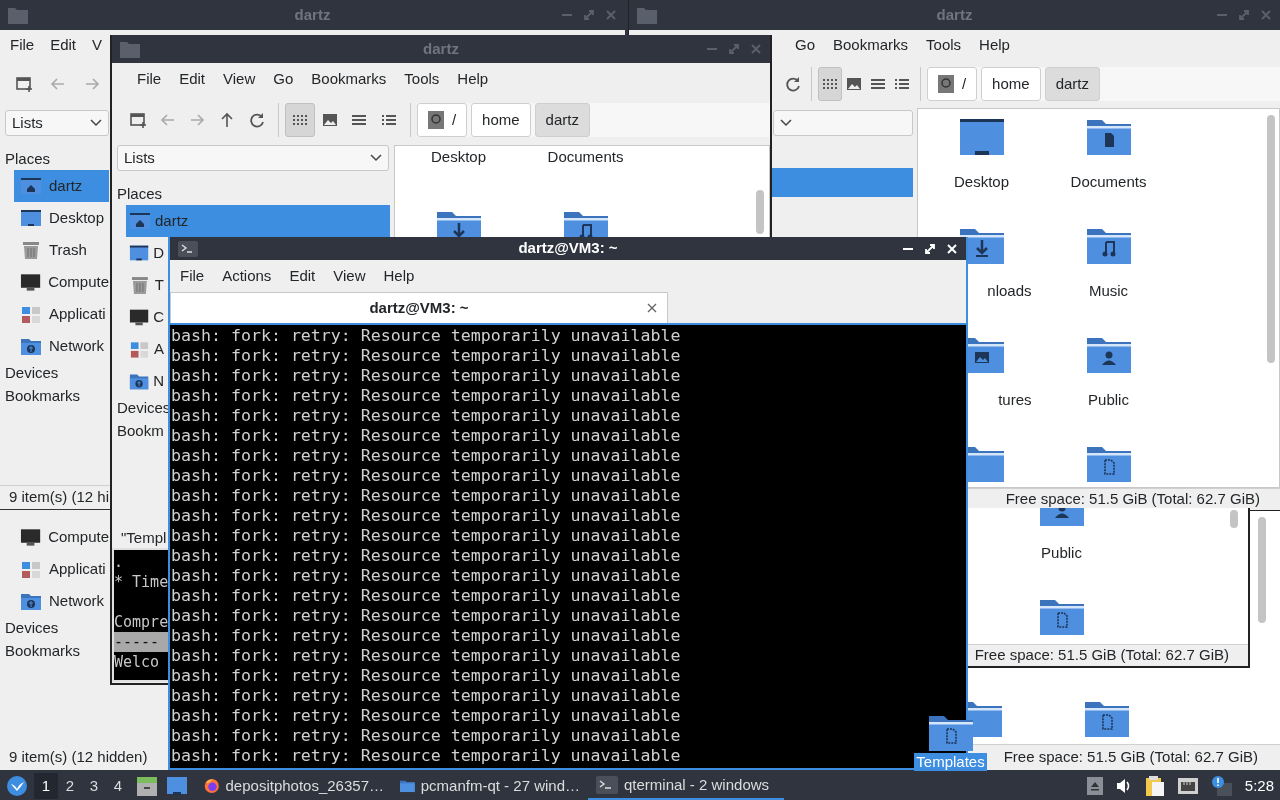 This screenshot has height=800, width=1280. Describe the element at coordinates (145, 381) in the screenshot. I see `sidebar-item: N` at that location.